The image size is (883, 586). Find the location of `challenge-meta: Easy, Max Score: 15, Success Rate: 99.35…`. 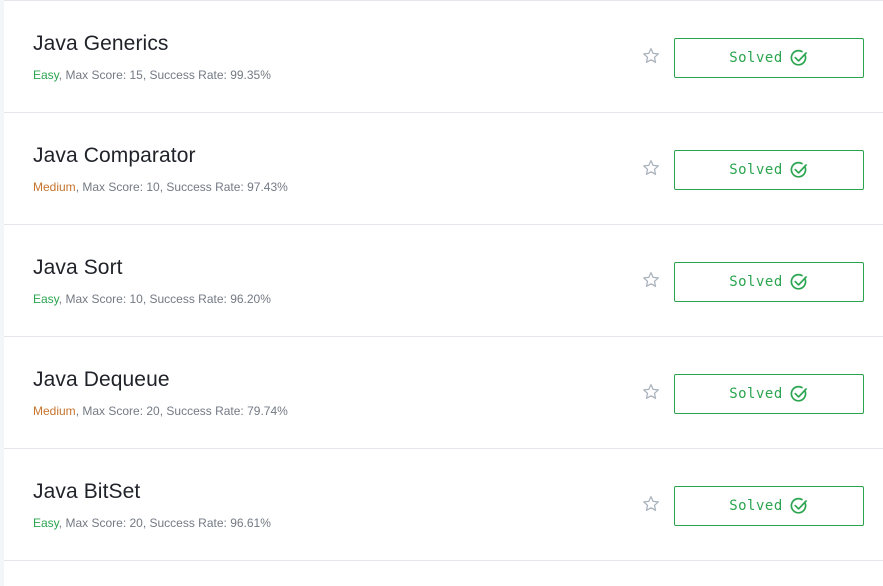

challenge-meta: Easy, Max Score: 15, Success Rate: 99.35… is located at coordinates (152, 75).